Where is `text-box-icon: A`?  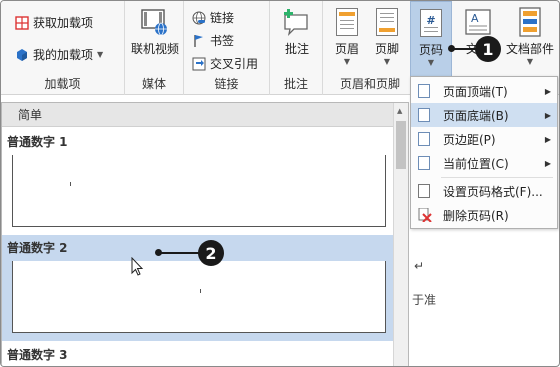 text-box-icon: A is located at coordinates (478, 22).